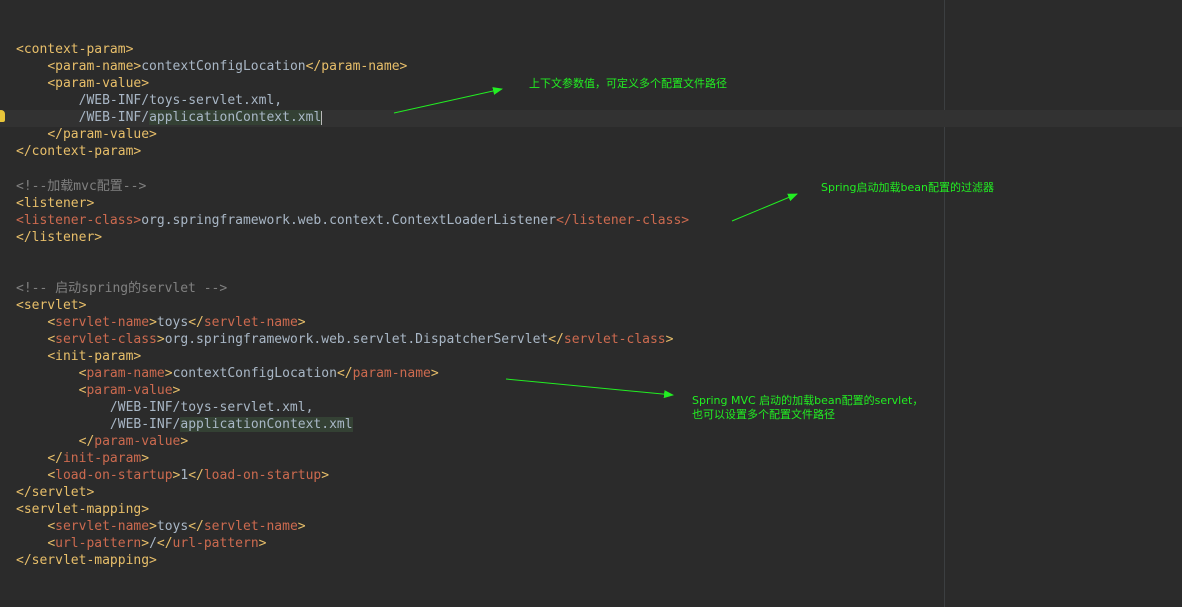 Image resolution: width=1182 pixels, height=607 pixels. What do you see at coordinates (808, 400) in the screenshot?
I see `annotation-servlet-line1: Spring MVC 启动的加载bean配置的servlet，` at bounding box center [808, 400].